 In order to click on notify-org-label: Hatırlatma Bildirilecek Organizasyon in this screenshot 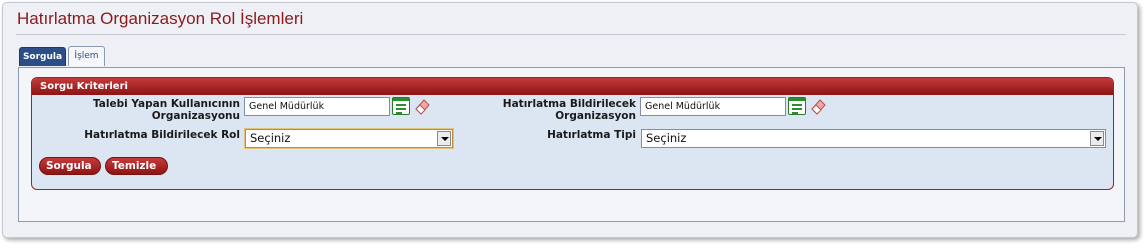, I will do `click(554, 110)`.